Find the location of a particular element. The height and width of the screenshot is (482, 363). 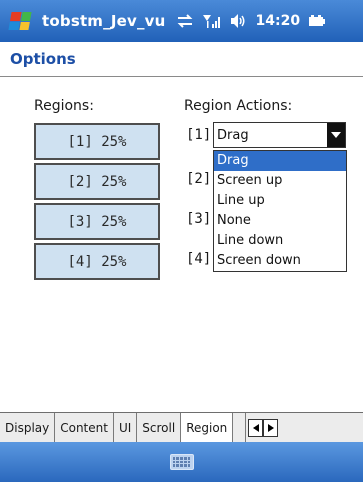

action-row-label-2: [2] is located at coordinates (199, 179).